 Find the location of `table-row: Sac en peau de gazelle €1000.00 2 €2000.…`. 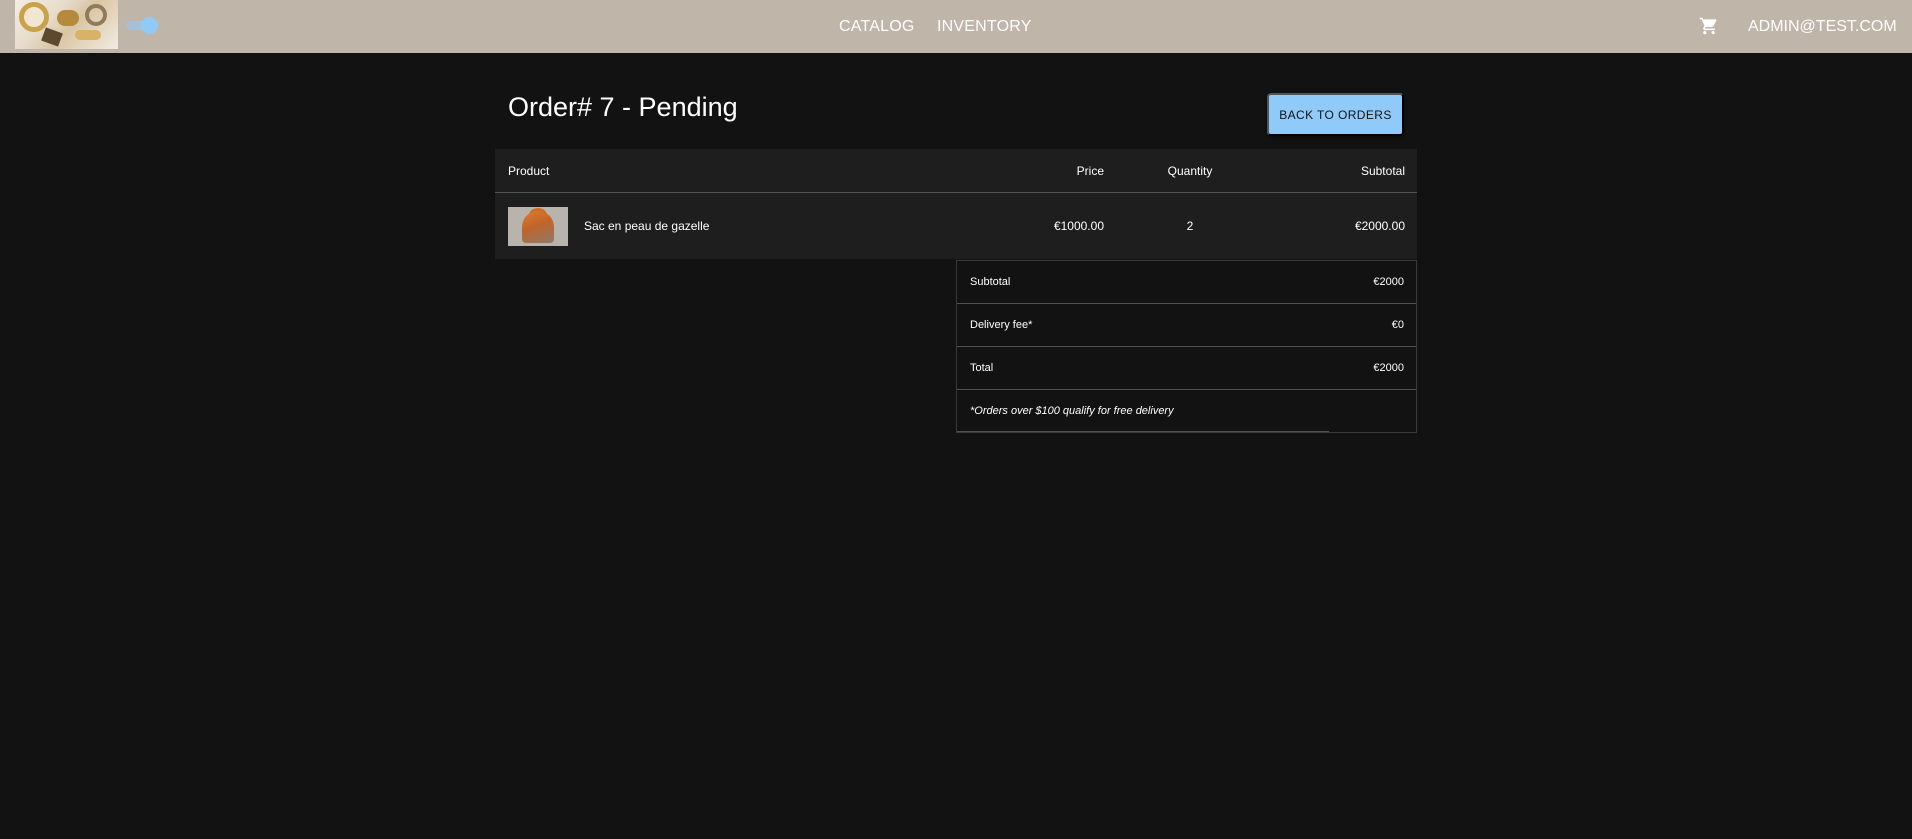

table-row: Sac en peau de gazelle €1000.00 2 €2000.… is located at coordinates (956, 226).